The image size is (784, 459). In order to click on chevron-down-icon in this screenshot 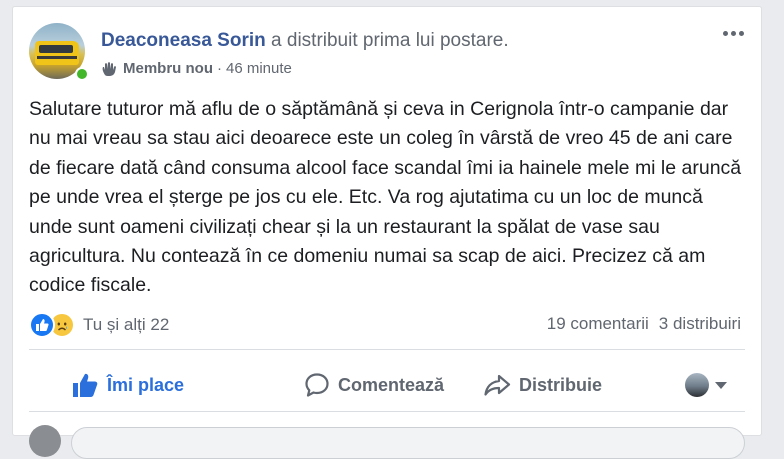, I will do `click(721, 385)`.